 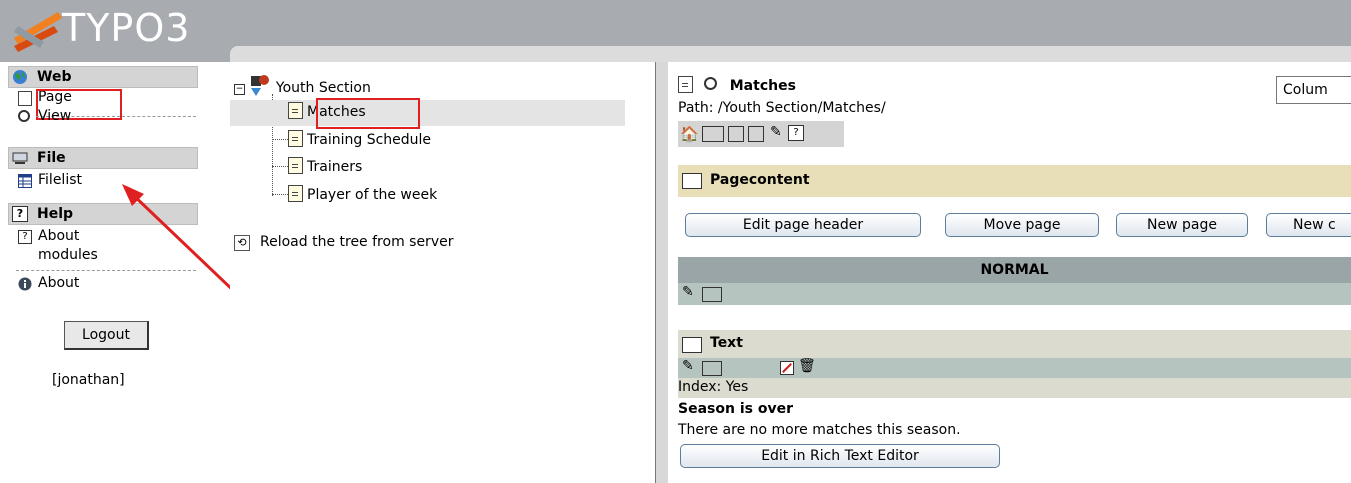 I want to click on page-title-row: Matches, so click(x=737, y=85).